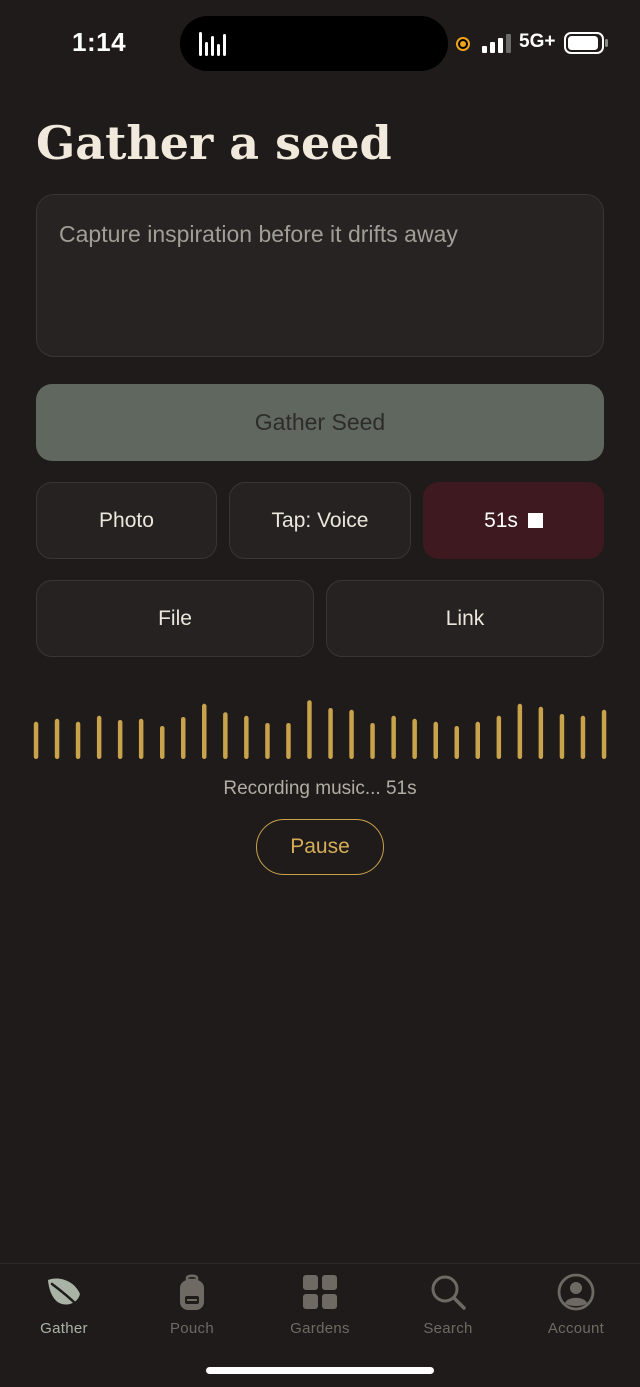  Describe the element at coordinates (192, 1328) in the screenshot. I see `nav-label: Pouch` at that location.